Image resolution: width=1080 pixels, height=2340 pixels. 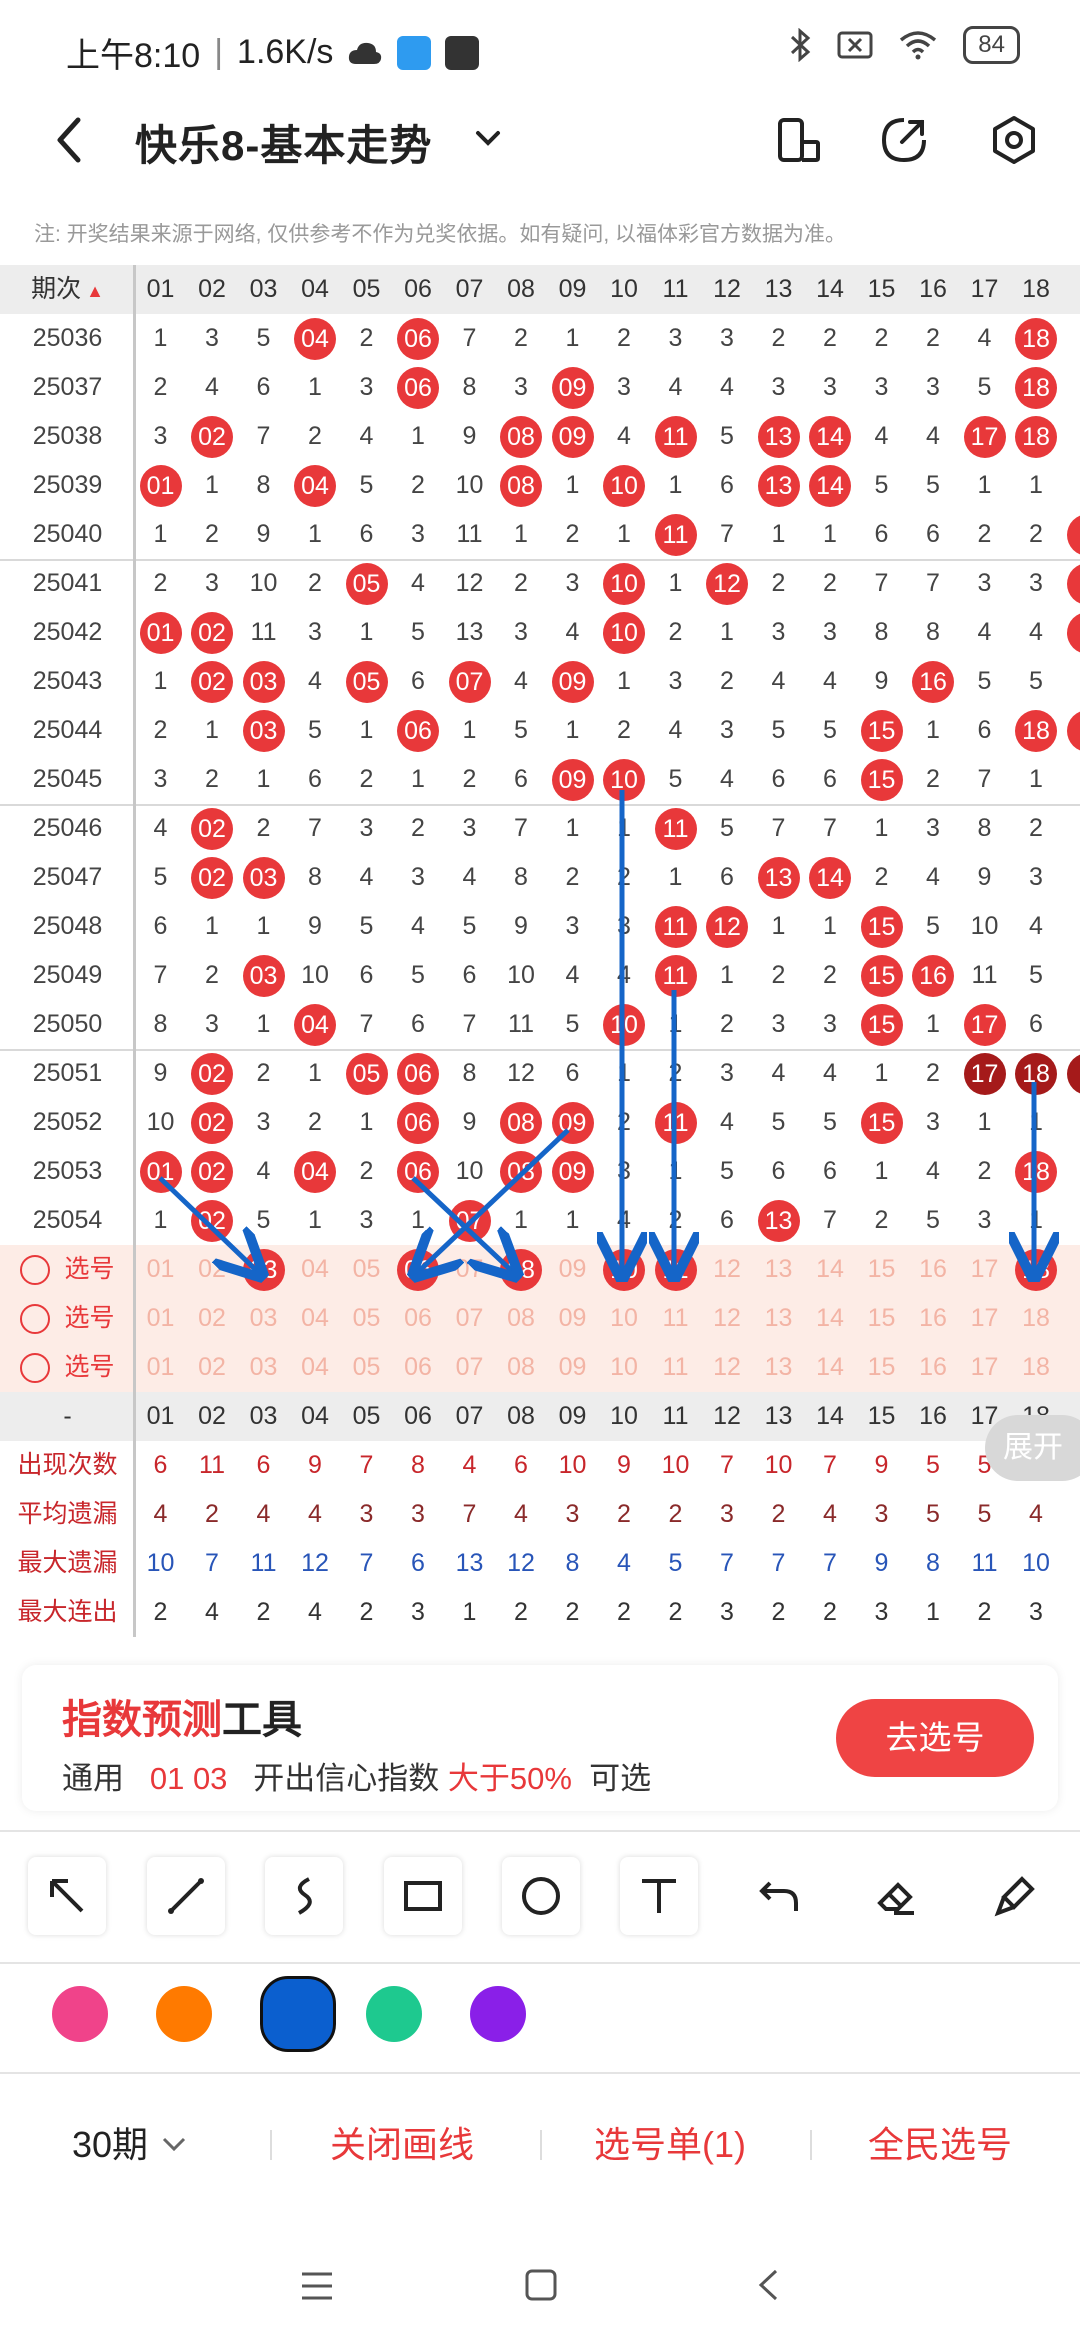 I want to click on back-nav-icon, so click(x=768, y=2285).